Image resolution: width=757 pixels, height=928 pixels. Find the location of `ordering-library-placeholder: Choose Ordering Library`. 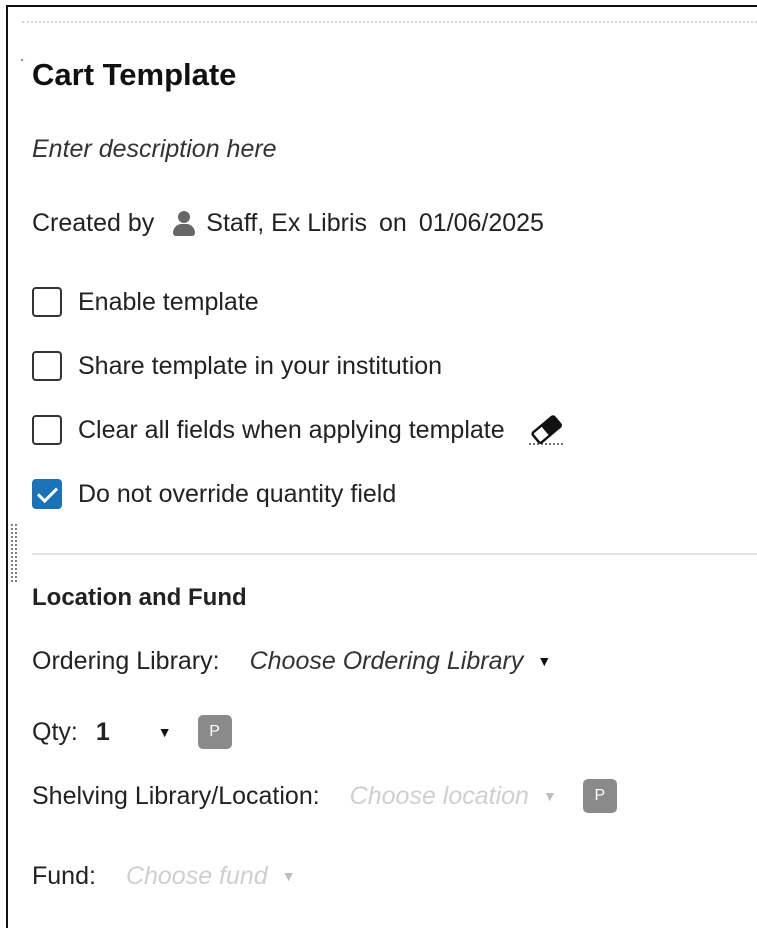

ordering-library-placeholder: Choose Ordering Library is located at coordinates (386, 660).